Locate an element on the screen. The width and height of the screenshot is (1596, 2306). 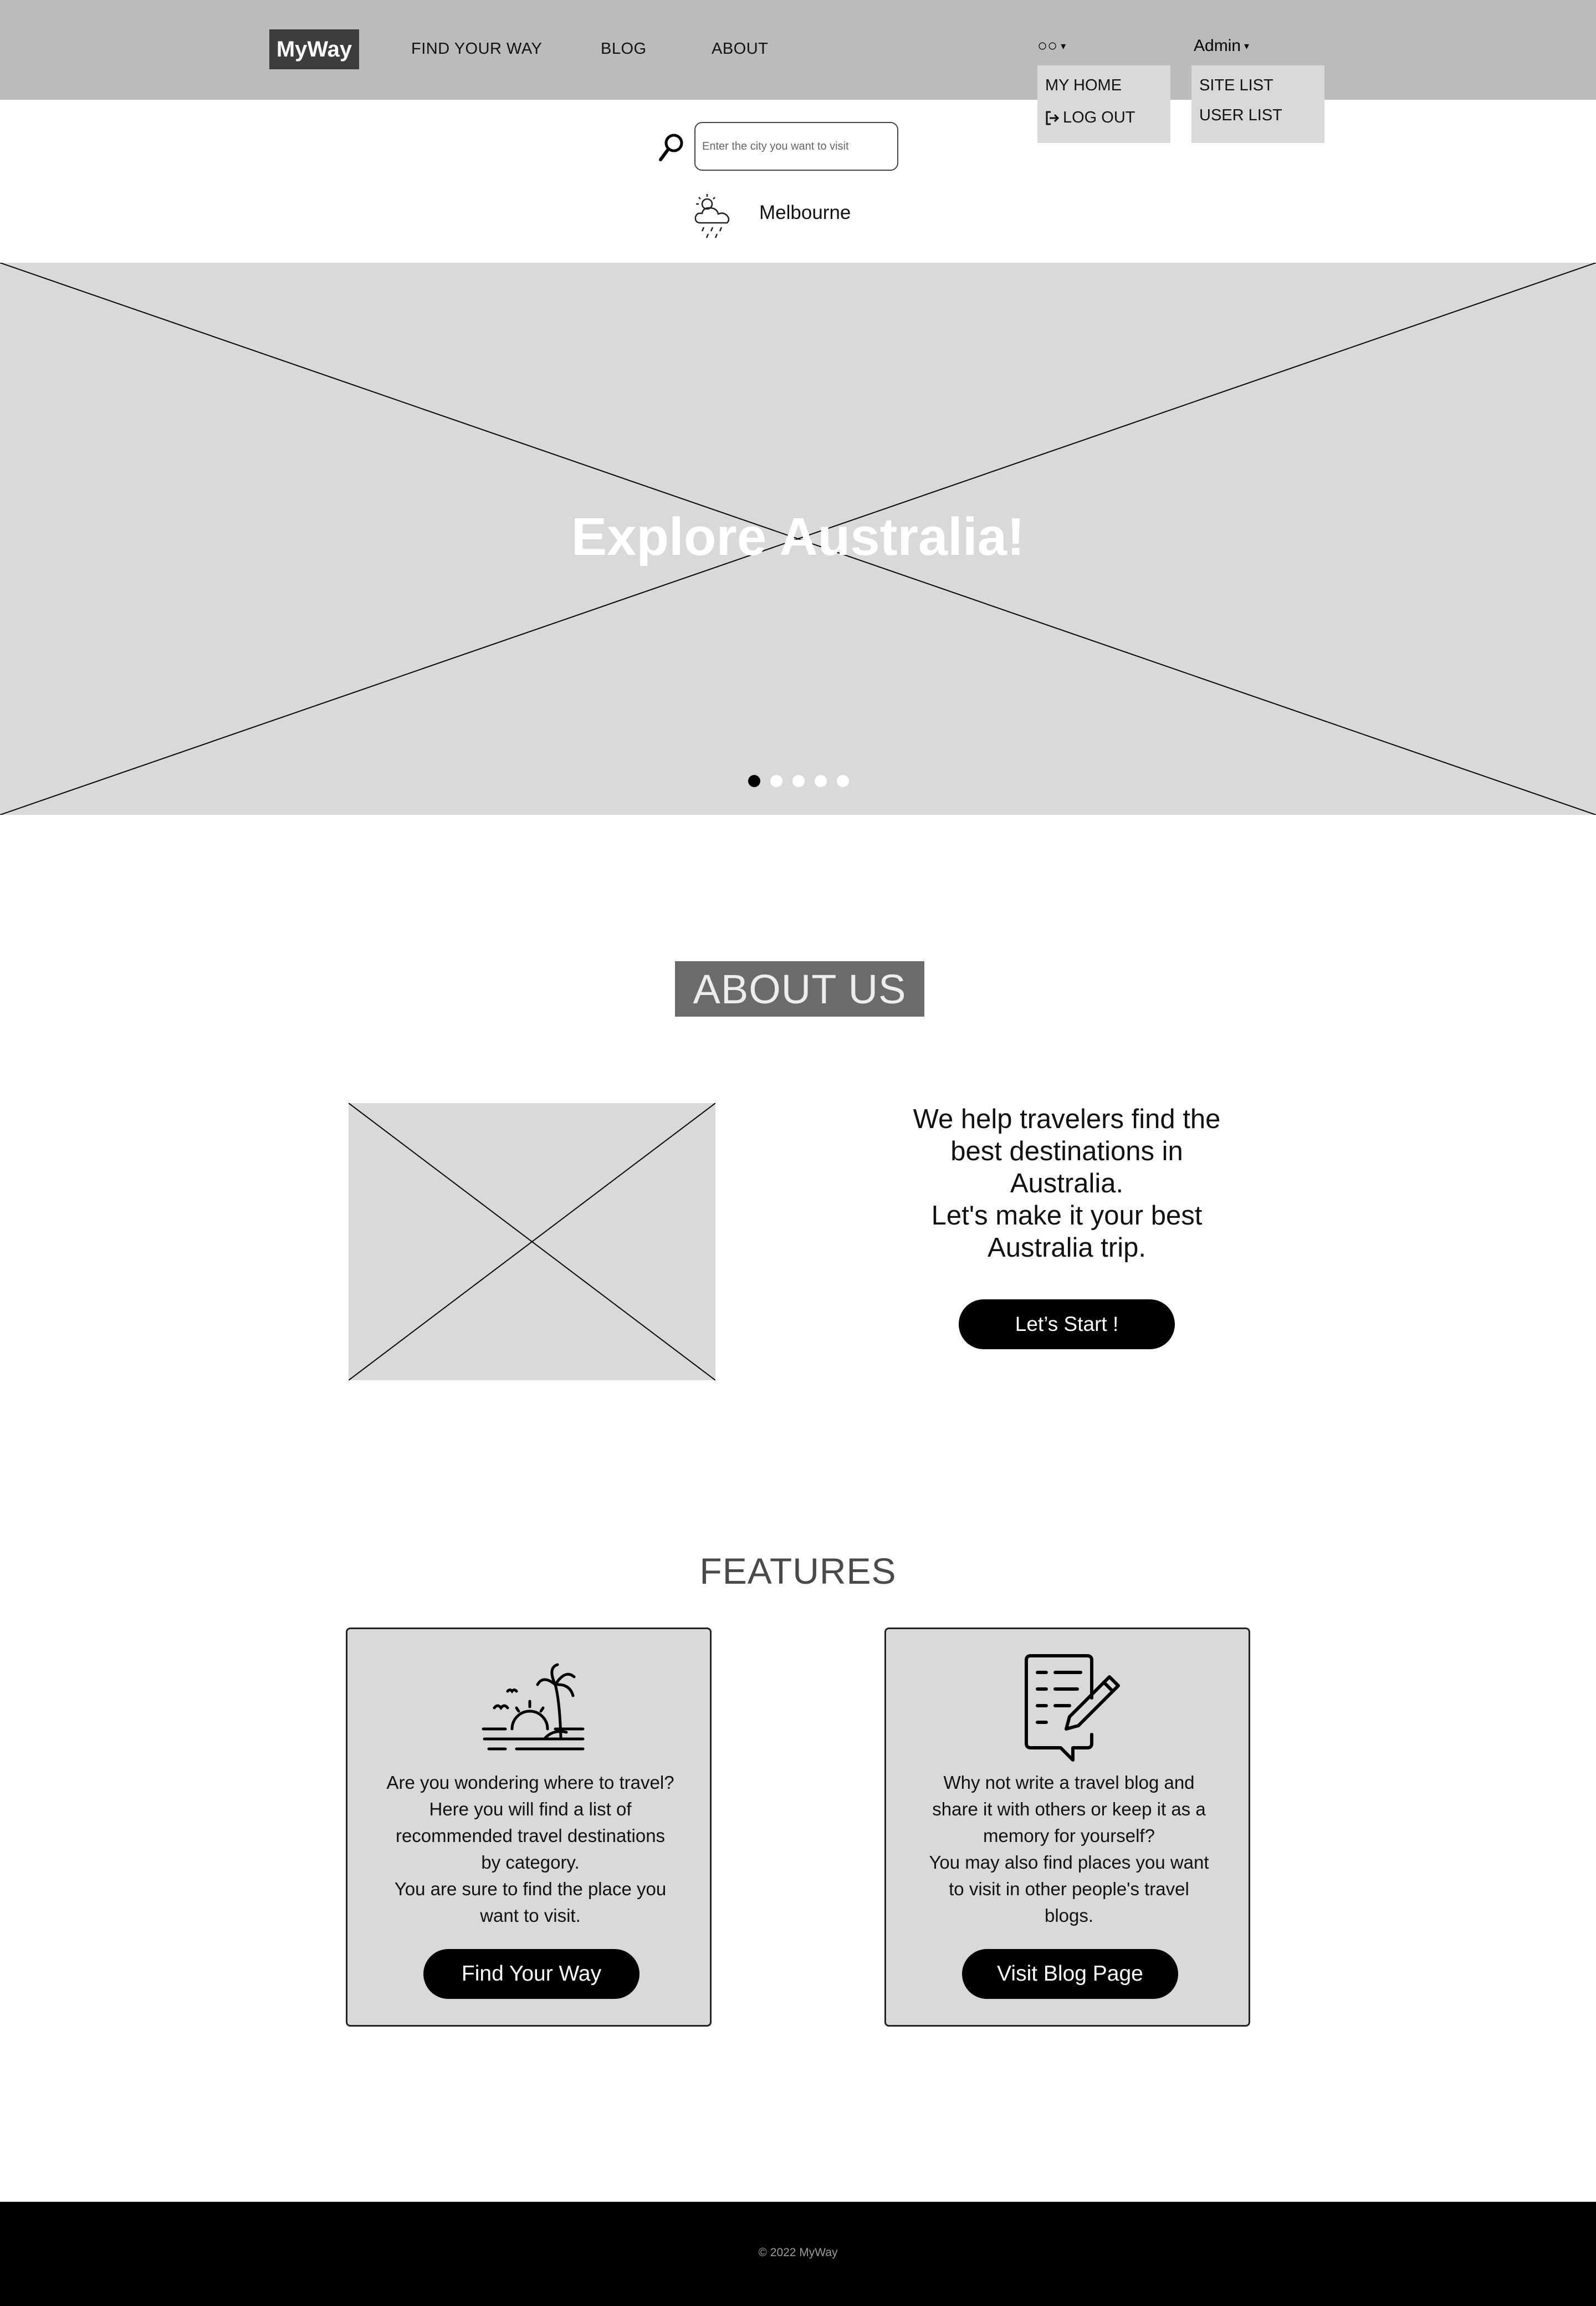
user-menu-toggle: ○○ ▾ is located at coordinates (1051, 46).